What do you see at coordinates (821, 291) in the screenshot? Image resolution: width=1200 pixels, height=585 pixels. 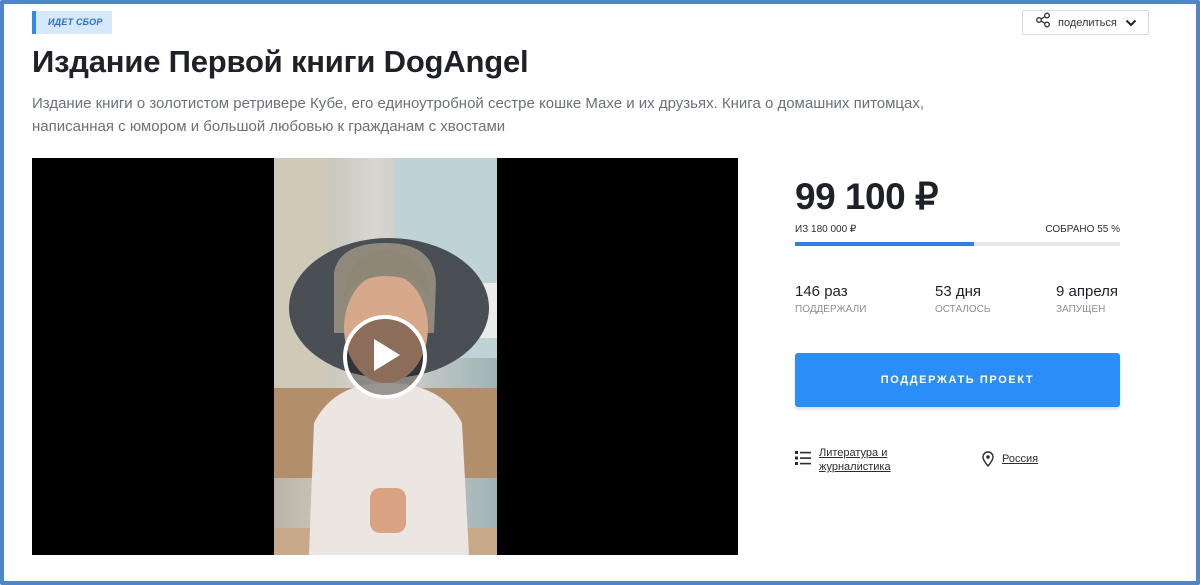 I see `stat-value: 146 раз` at bounding box center [821, 291].